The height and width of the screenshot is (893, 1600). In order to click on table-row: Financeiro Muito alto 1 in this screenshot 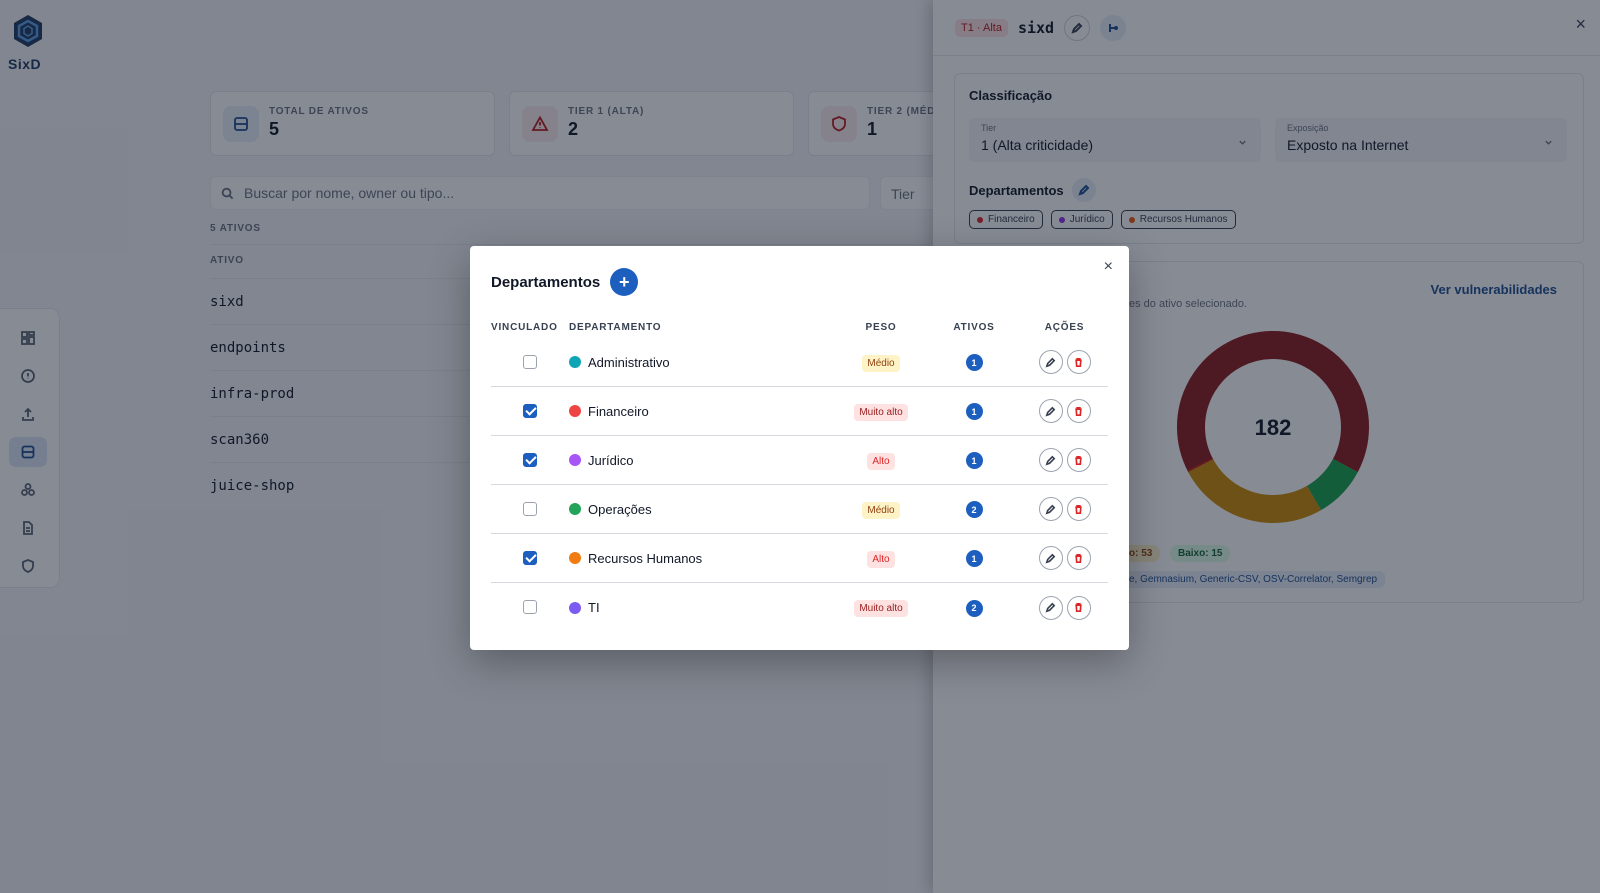, I will do `click(799, 411)`.